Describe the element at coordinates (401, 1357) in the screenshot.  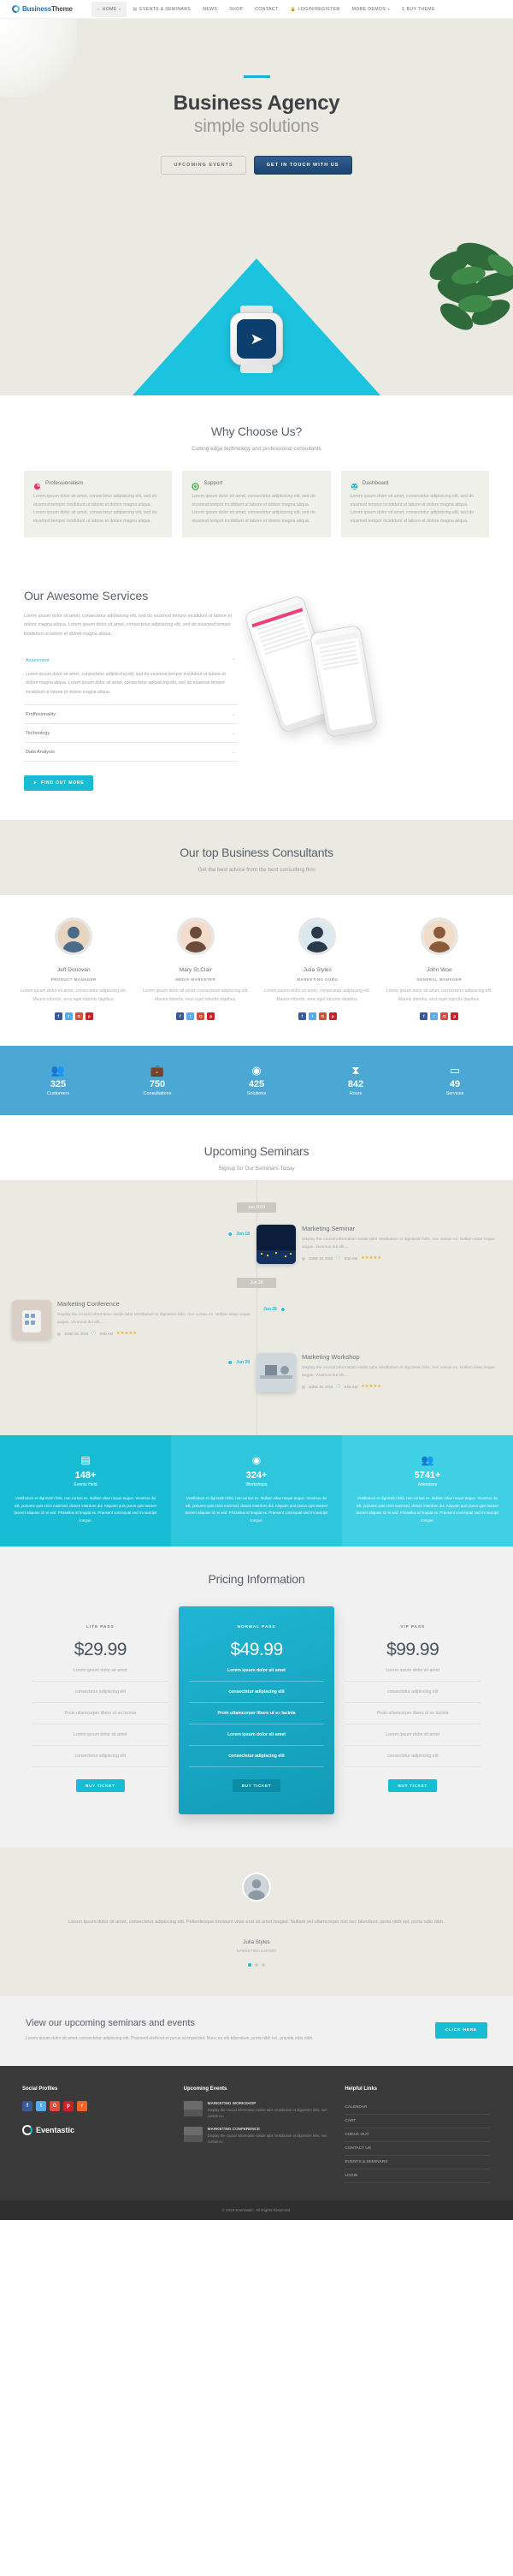
I see `event-title: Marketing Workshop` at that location.